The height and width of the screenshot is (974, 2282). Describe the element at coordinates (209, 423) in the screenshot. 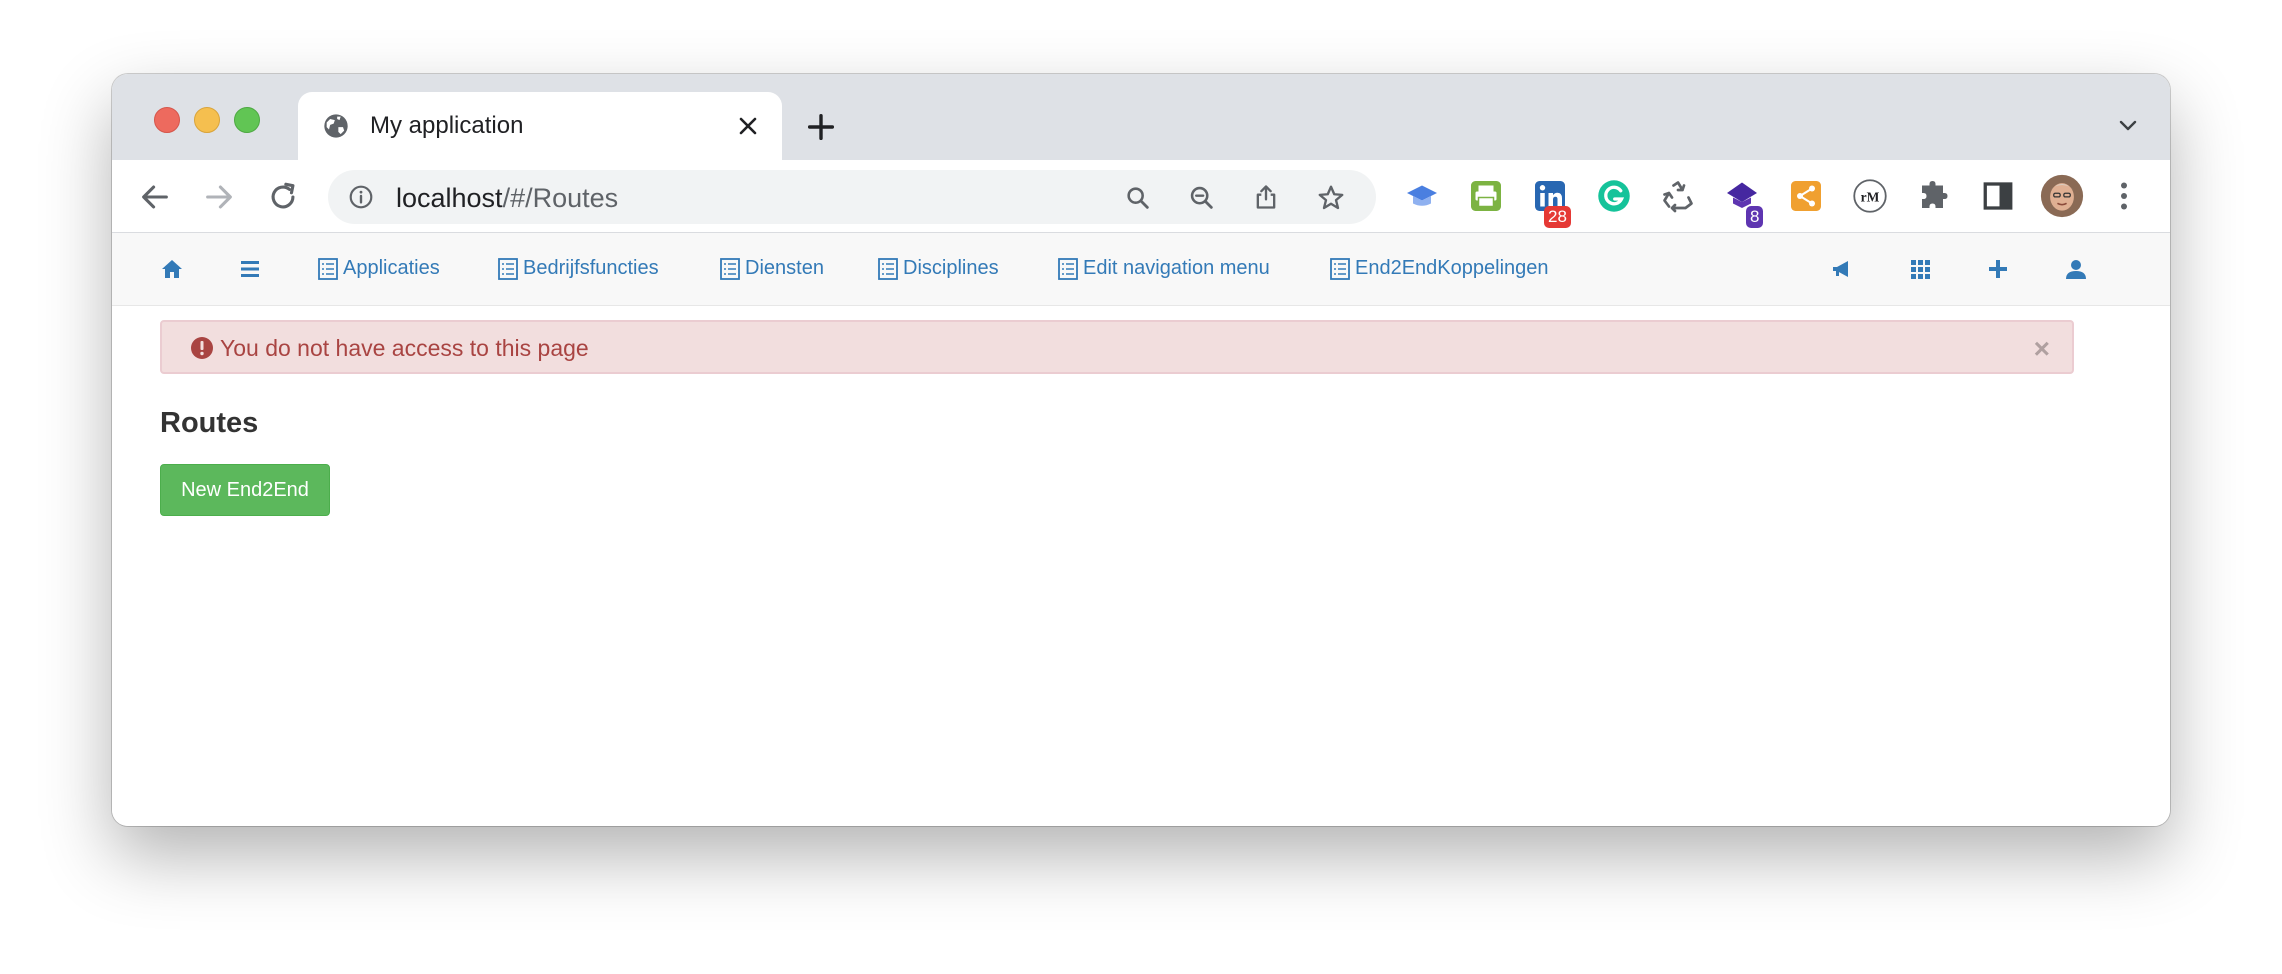

I see `page-title: Routes` at that location.